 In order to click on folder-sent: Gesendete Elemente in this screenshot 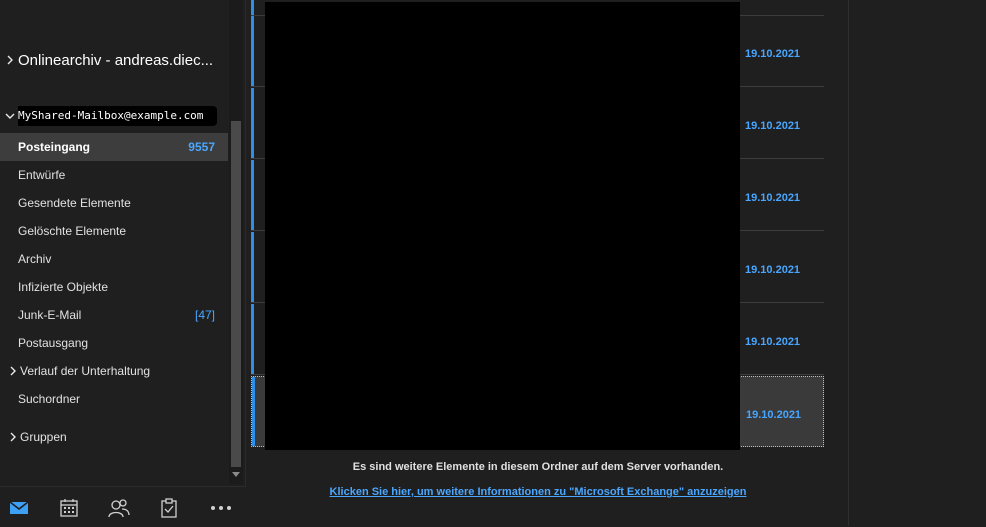, I will do `click(114, 203)`.